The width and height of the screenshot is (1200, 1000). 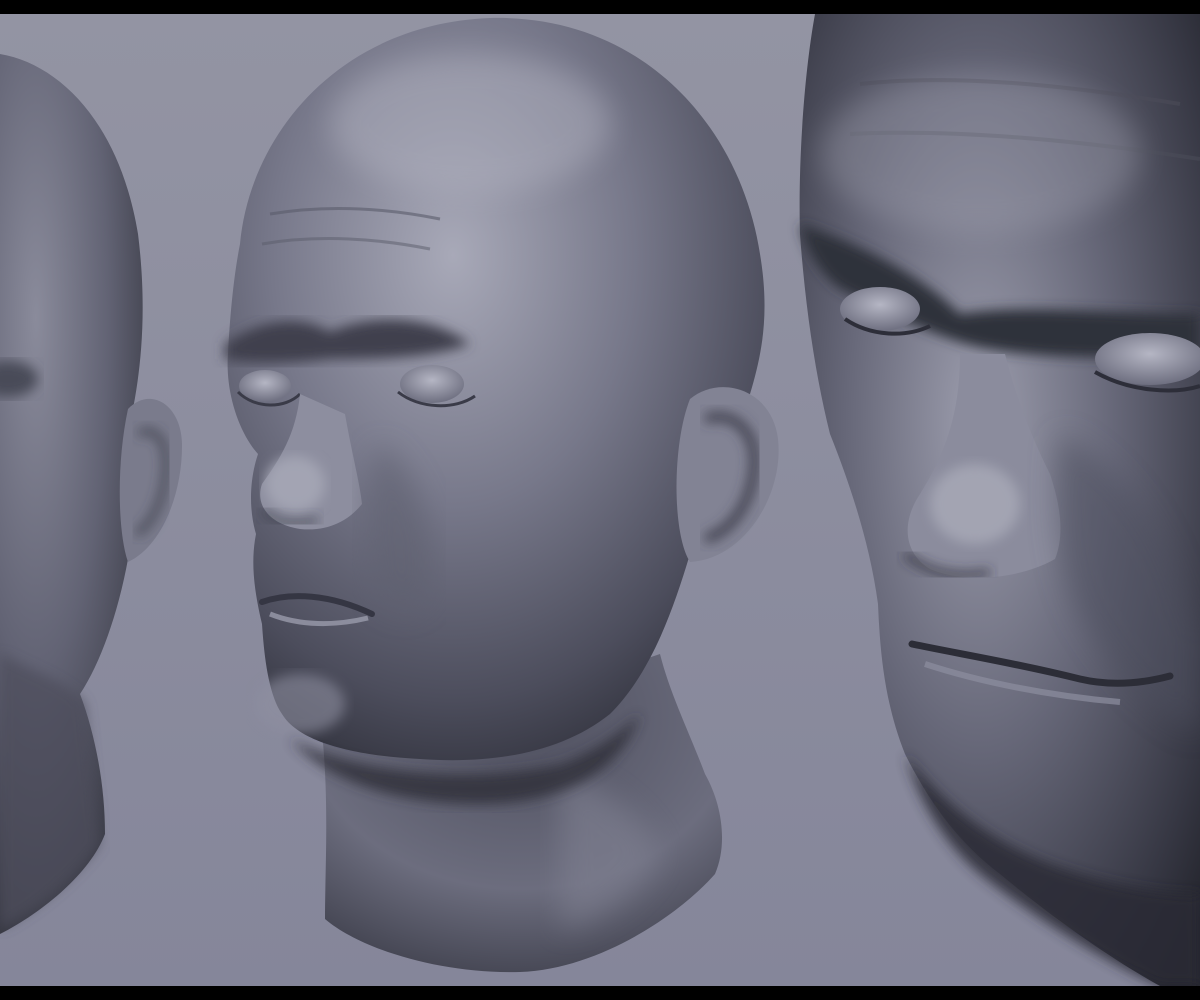 What do you see at coordinates (1147, 359) in the screenshot?
I see `closeup-right-eye-shape` at bounding box center [1147, 359].